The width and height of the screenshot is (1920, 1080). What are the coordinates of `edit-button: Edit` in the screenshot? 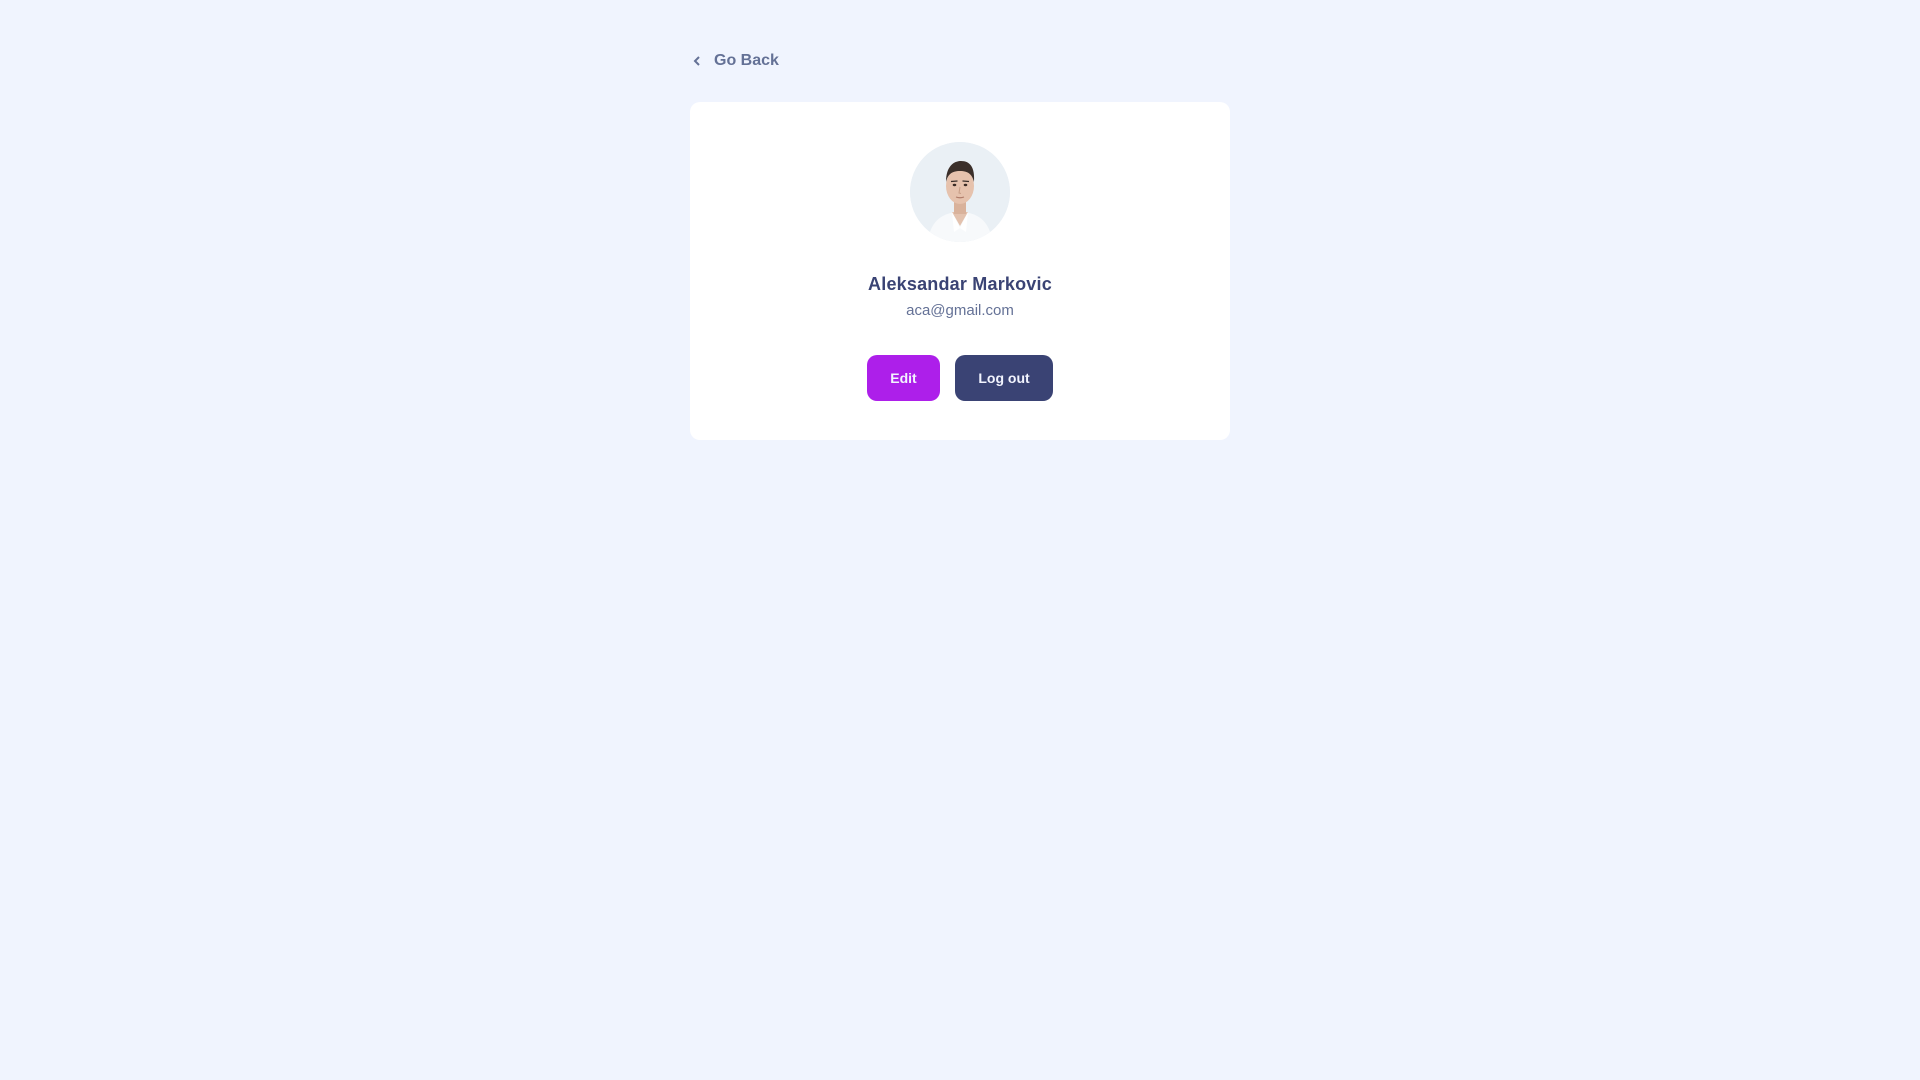 It's located at (903, 378).